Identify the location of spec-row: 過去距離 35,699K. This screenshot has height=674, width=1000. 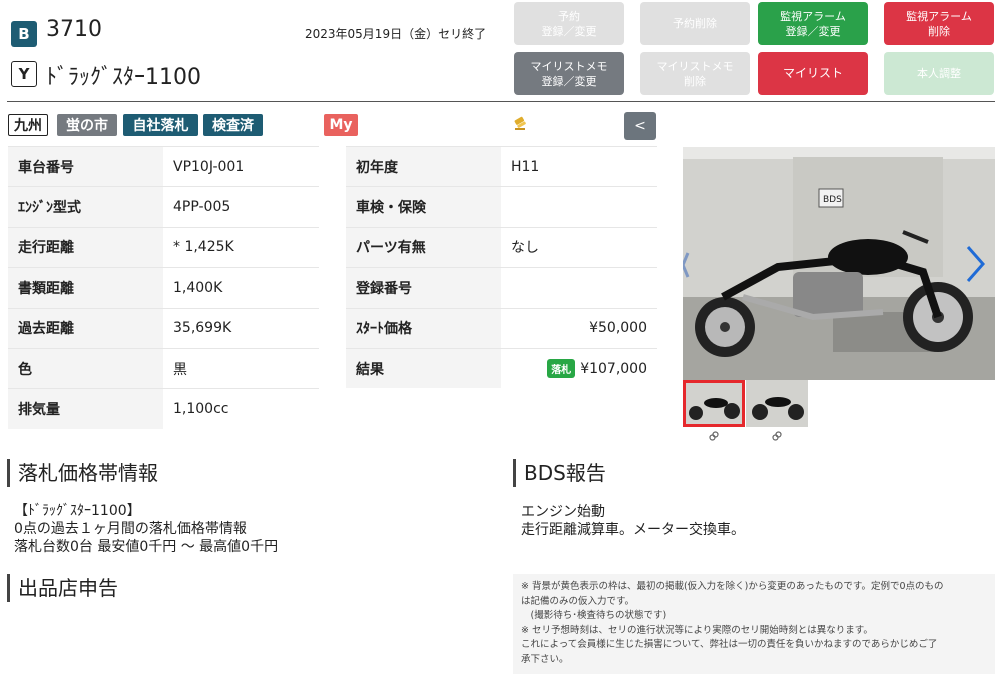
(163, 327).